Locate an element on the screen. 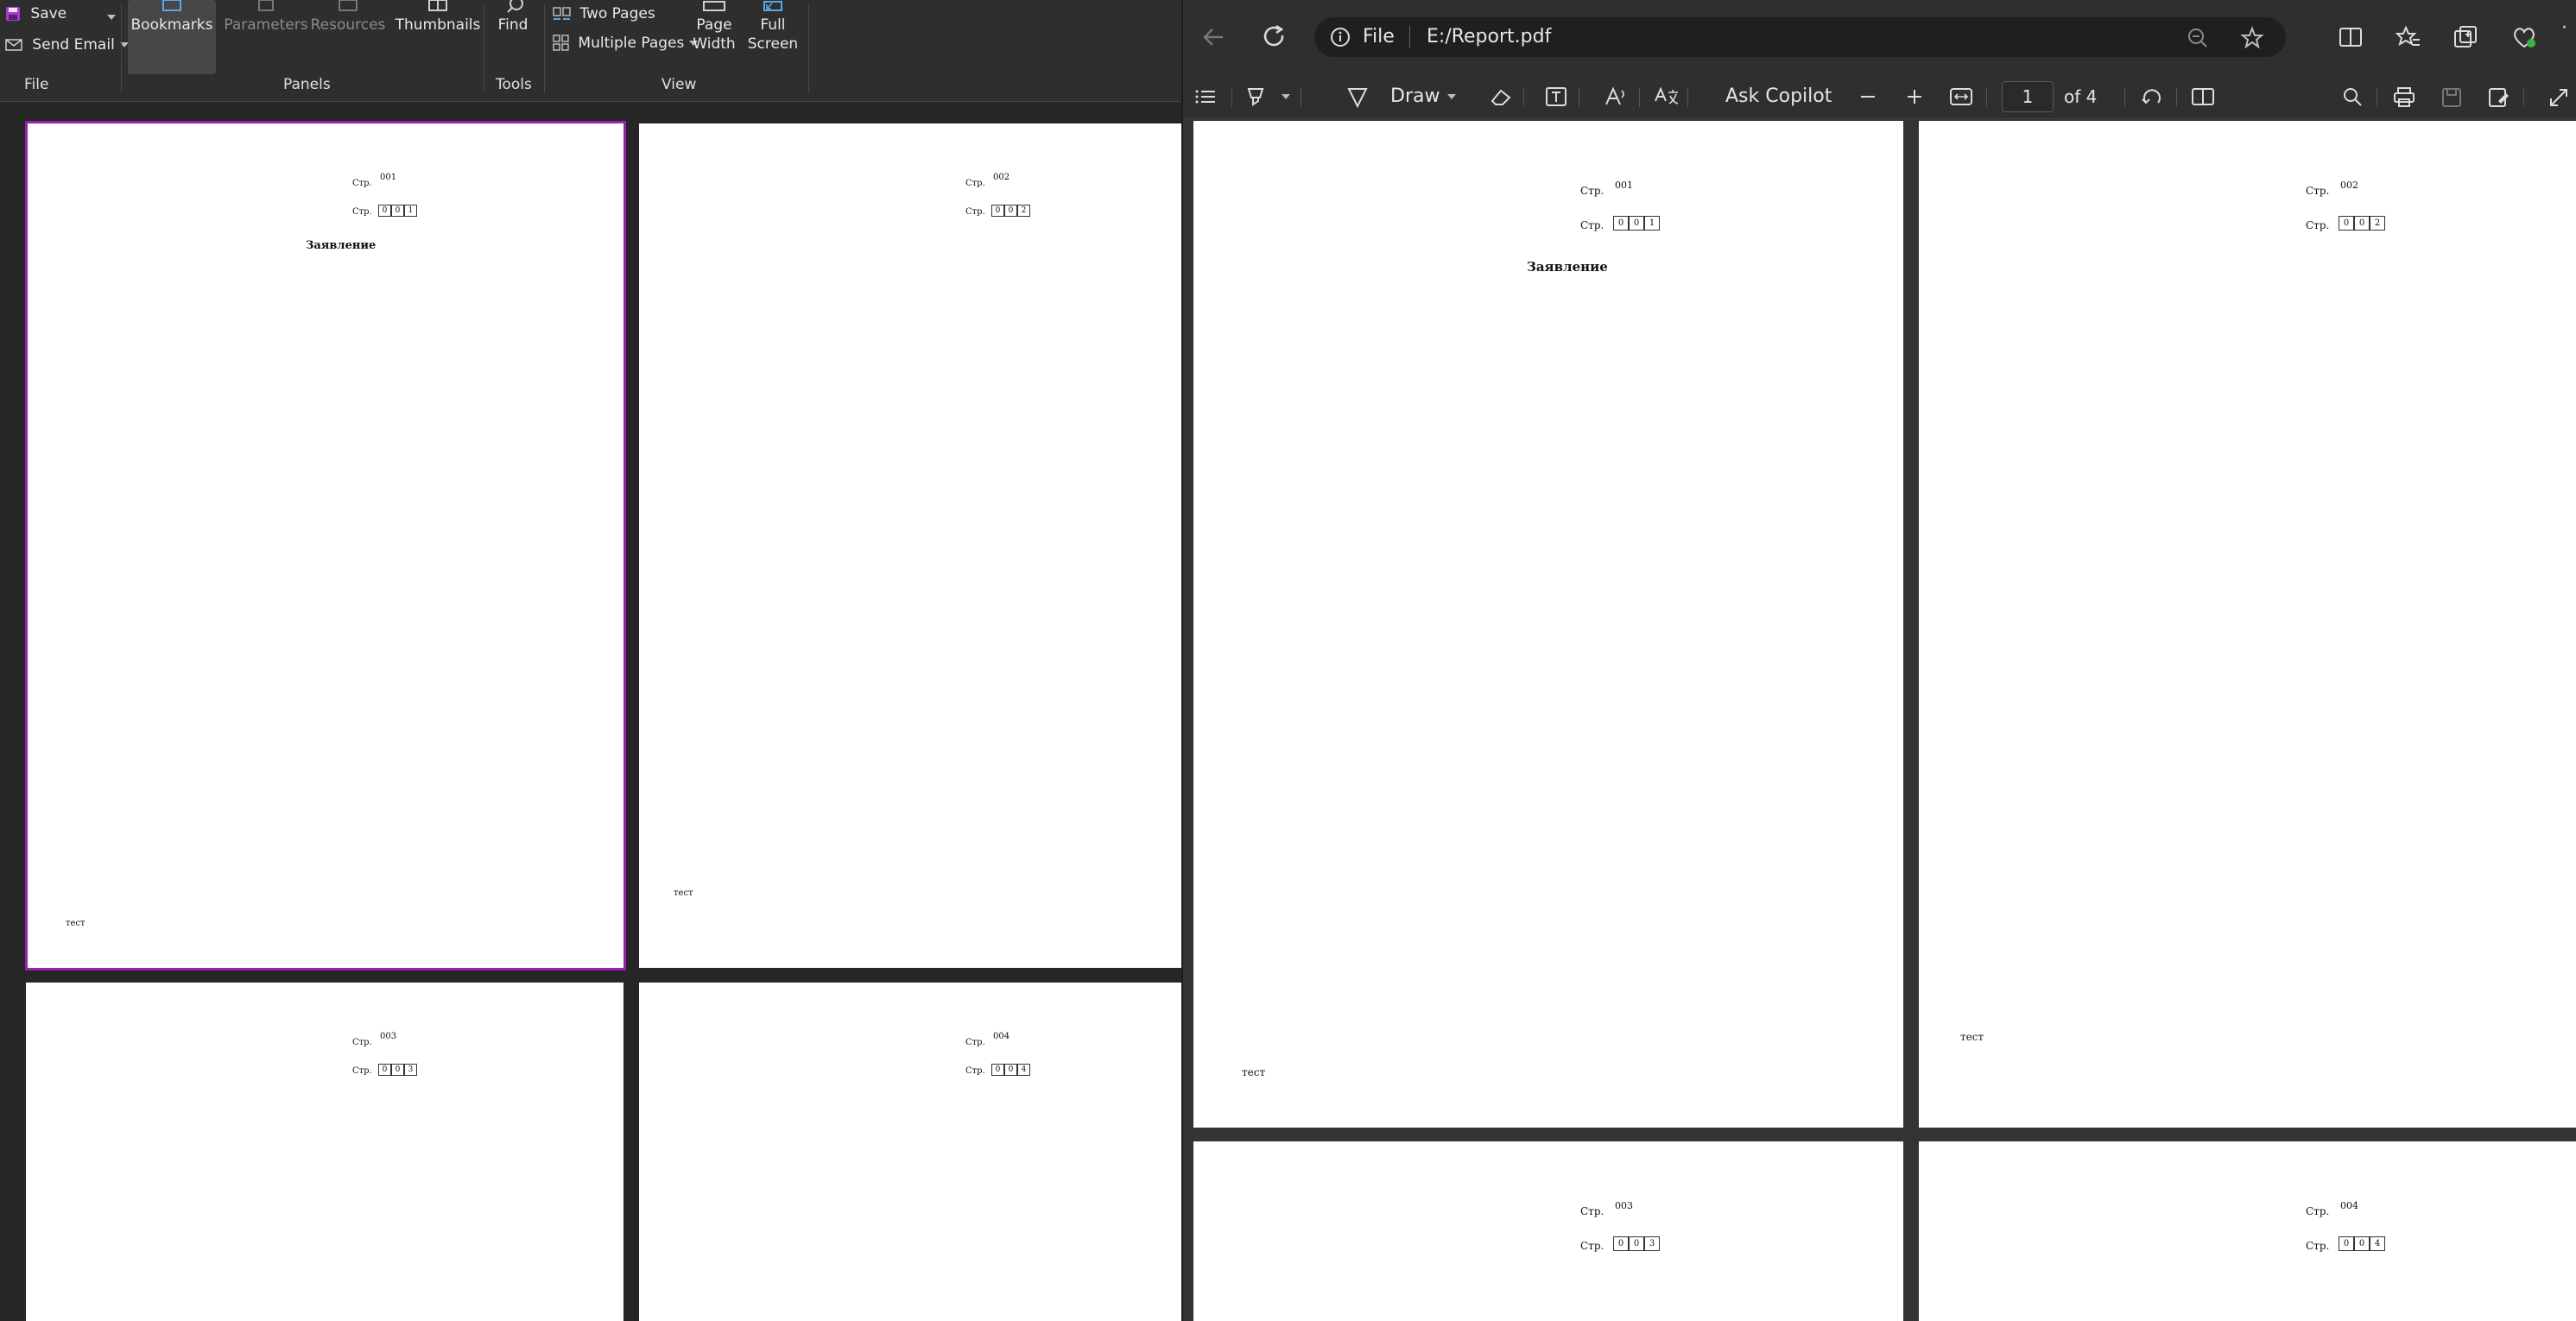 Image resolution: width=2576 pixels, height=1321 pixels. draw-icon is located at coordinates (1357, 97).